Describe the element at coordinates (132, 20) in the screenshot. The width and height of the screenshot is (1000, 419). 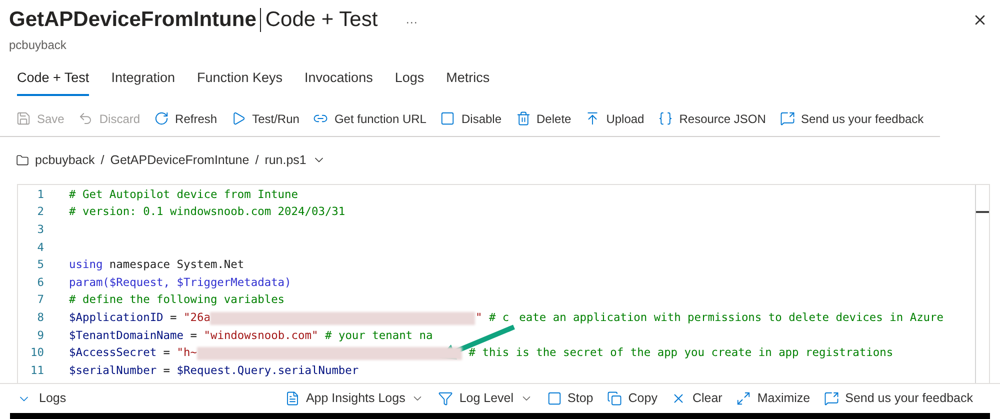
I see `page-title: GetAPDeviceFromIntune` at that location.